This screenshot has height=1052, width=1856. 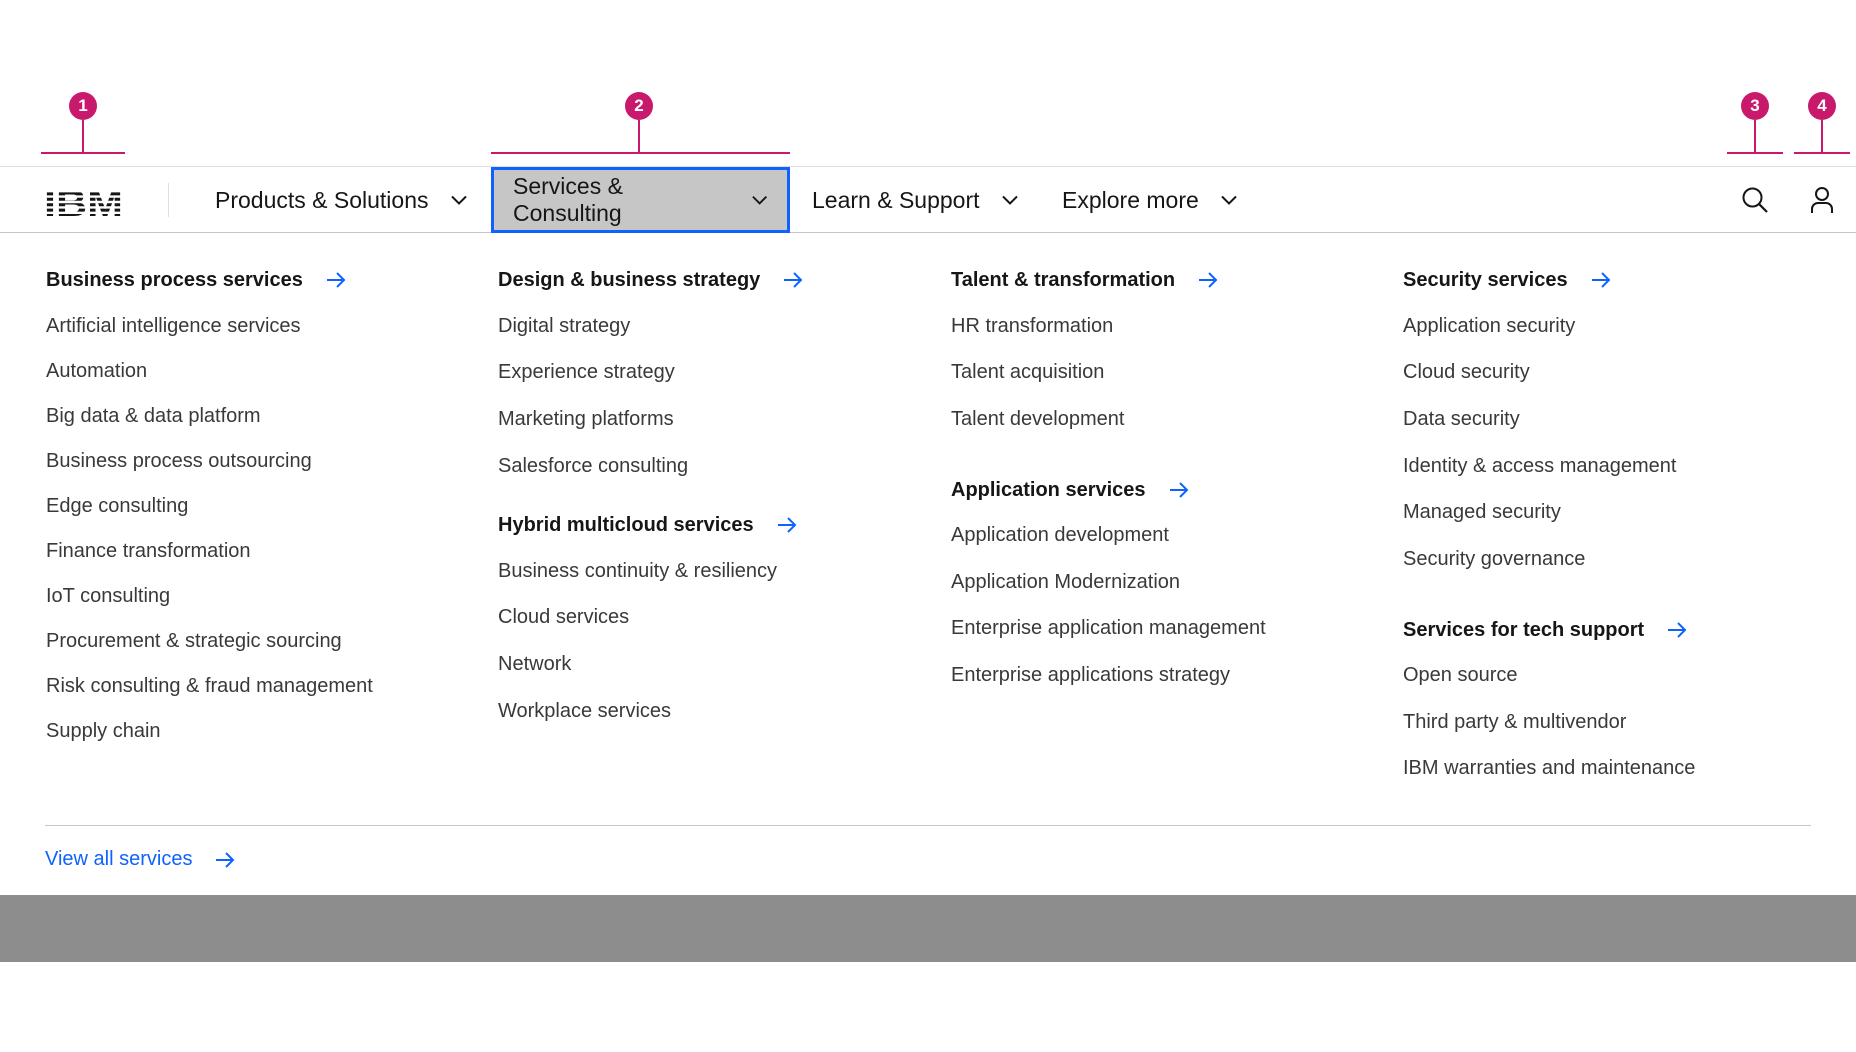 What do you see at coordinates (1524, 629) in the screenshot?
I see `heading-label: Services for tech support` at bounding box center [1524, 629].